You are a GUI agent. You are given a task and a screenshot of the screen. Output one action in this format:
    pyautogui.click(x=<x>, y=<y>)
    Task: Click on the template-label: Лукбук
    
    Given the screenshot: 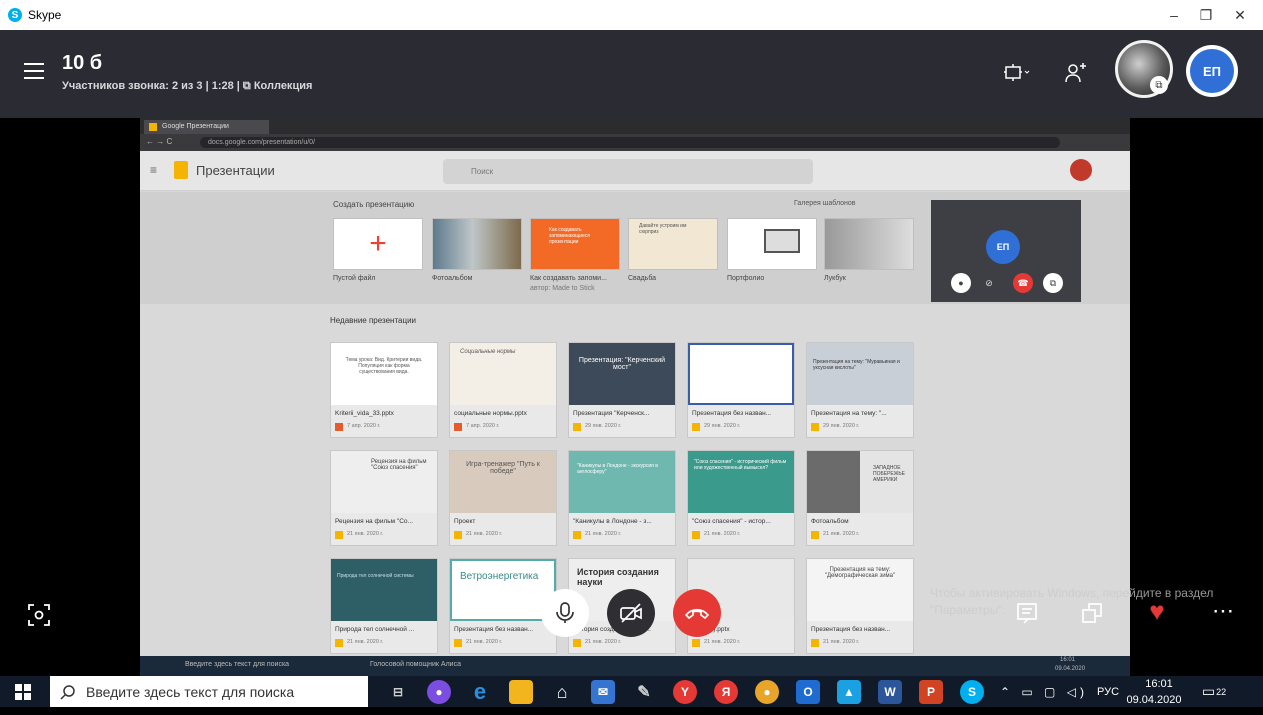 What is the action you would take?
    pyautogui.click(x=835, y=278)
    